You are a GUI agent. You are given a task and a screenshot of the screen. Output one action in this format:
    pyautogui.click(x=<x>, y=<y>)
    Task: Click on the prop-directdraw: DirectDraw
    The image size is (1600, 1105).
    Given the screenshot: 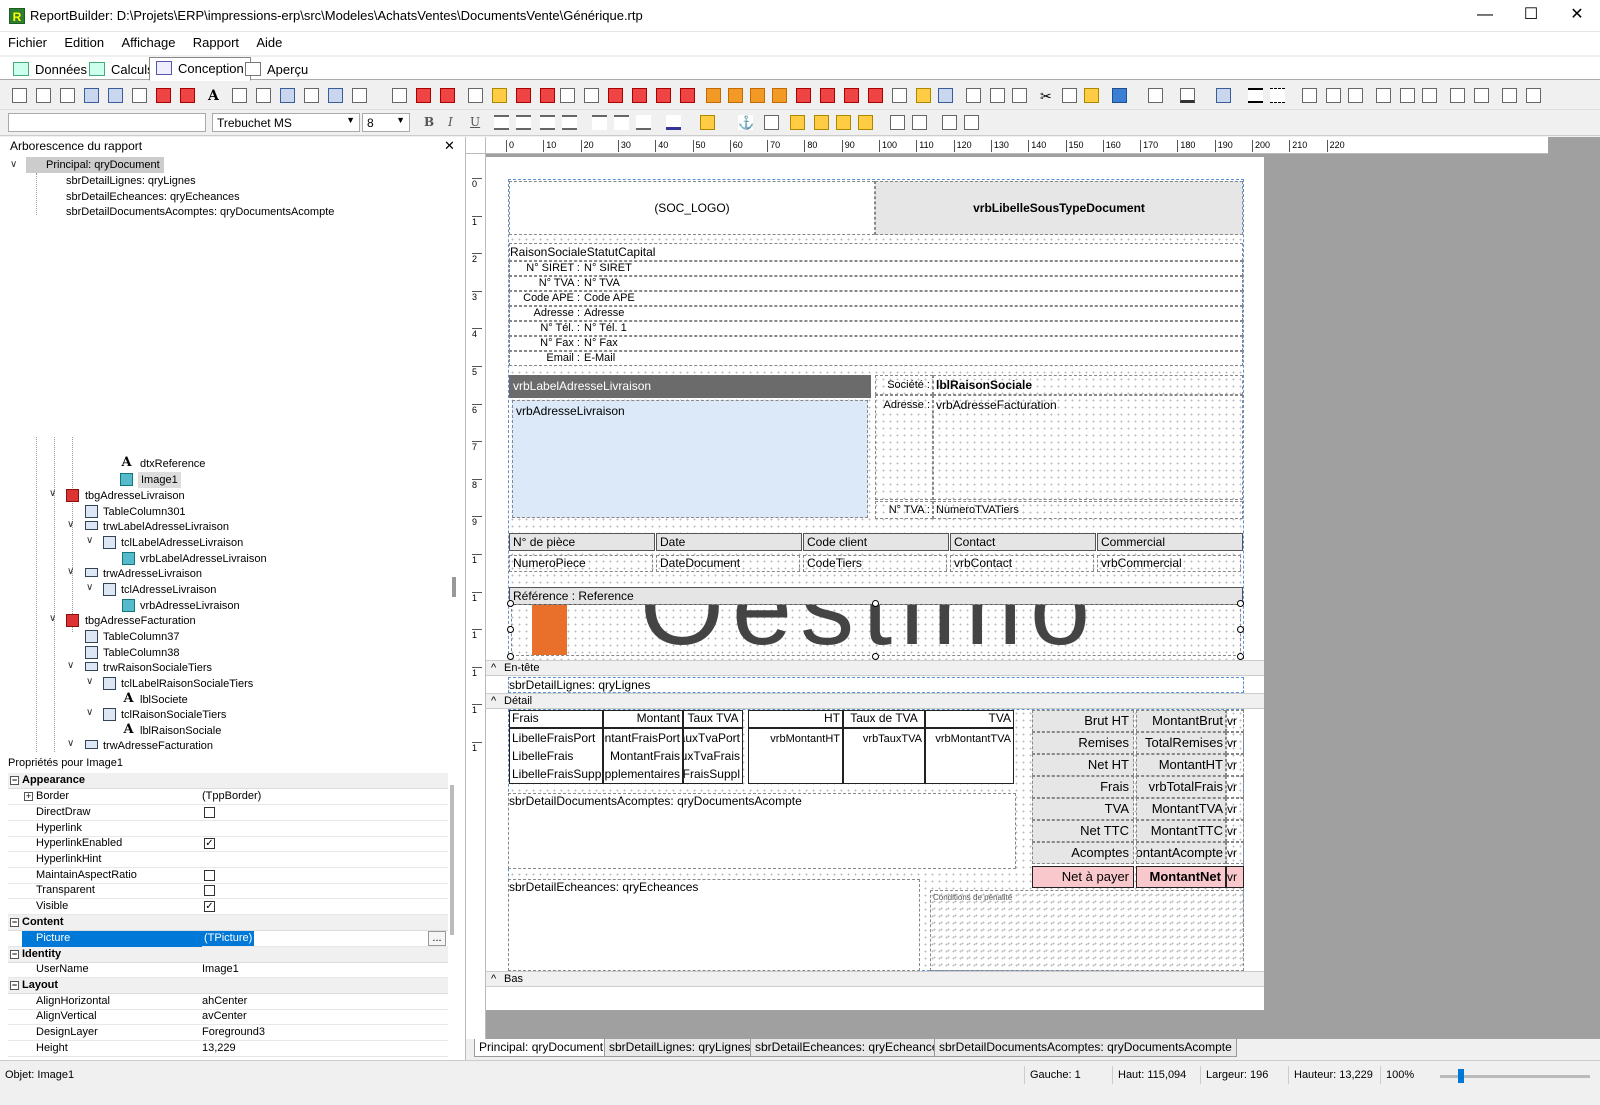 What is the action you would take?
    pyautogui.click(x=228, y=813)
    